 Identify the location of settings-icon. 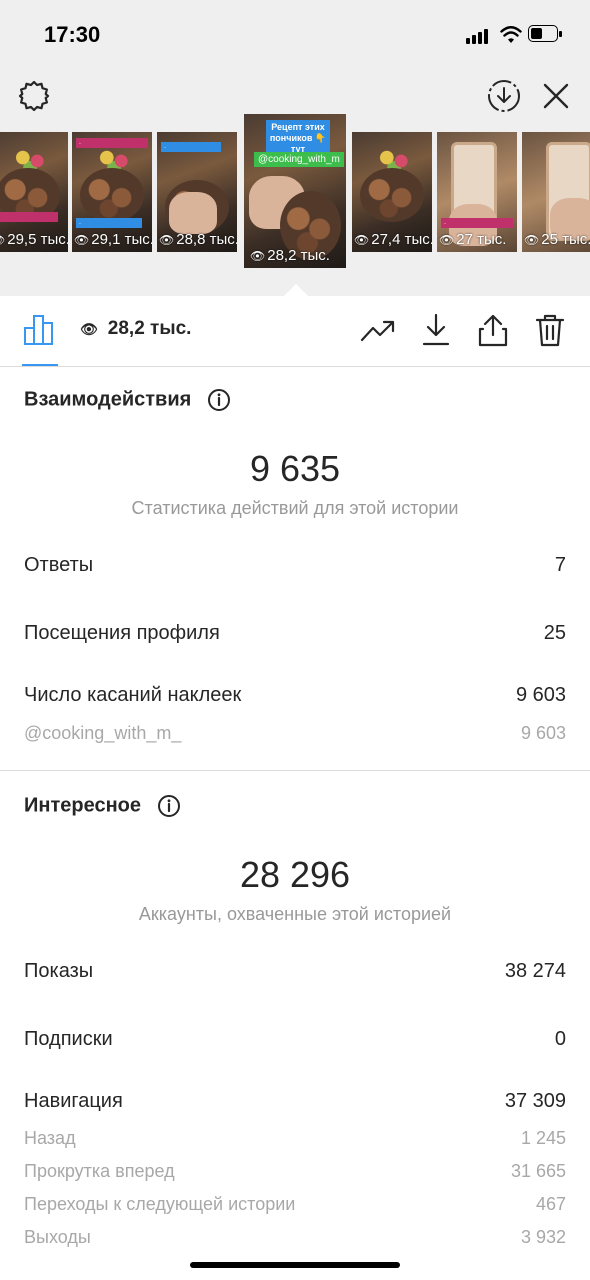
(34, 96).